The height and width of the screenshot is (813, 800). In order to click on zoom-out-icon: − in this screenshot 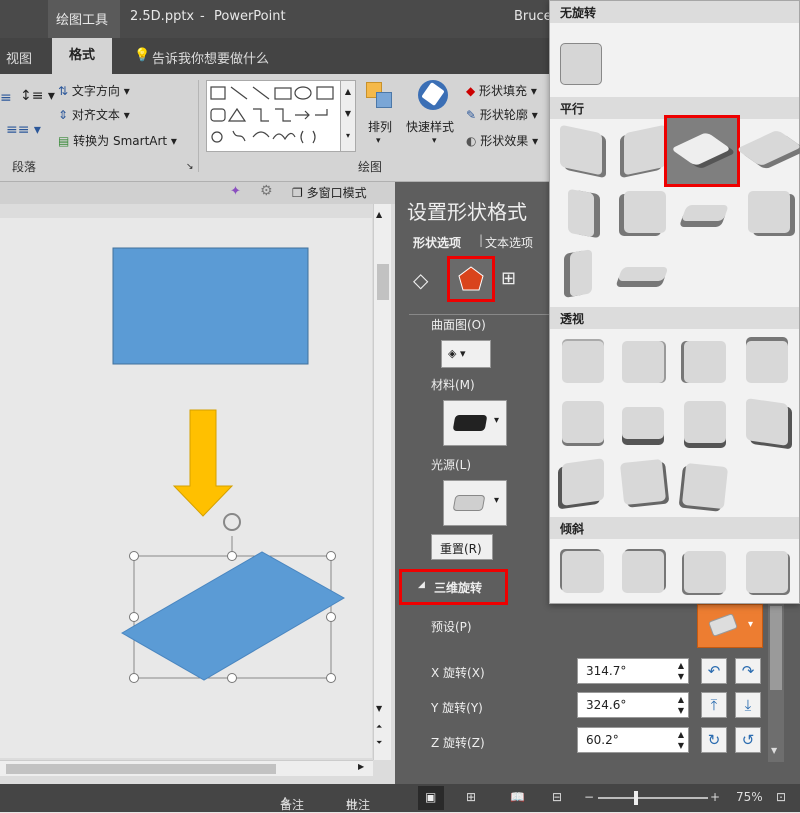, I will do `click(589, 797)`.